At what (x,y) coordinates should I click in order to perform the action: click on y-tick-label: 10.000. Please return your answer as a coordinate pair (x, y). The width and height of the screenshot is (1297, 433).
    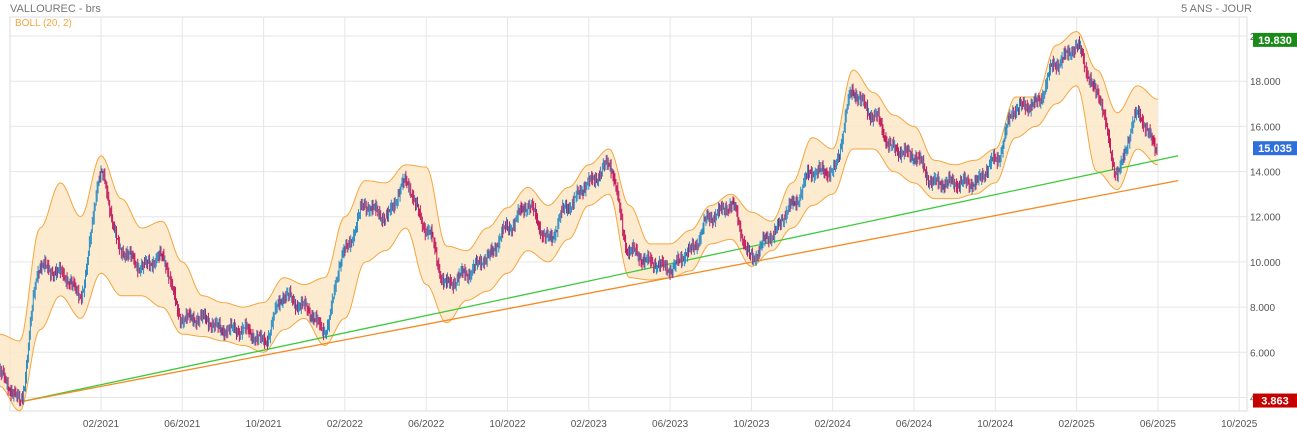
    Looking at the image, I should click on (1265, 263).